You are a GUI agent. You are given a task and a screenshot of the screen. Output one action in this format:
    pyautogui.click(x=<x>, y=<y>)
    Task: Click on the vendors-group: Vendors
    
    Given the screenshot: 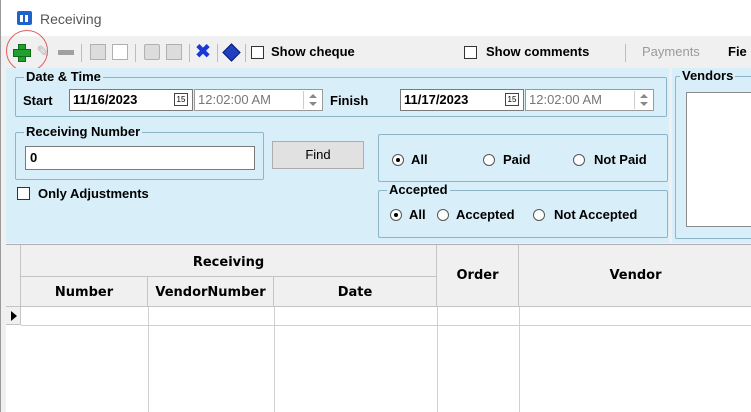 What is the action you would take?
    pyautogui.click(x=713, y=153)
    